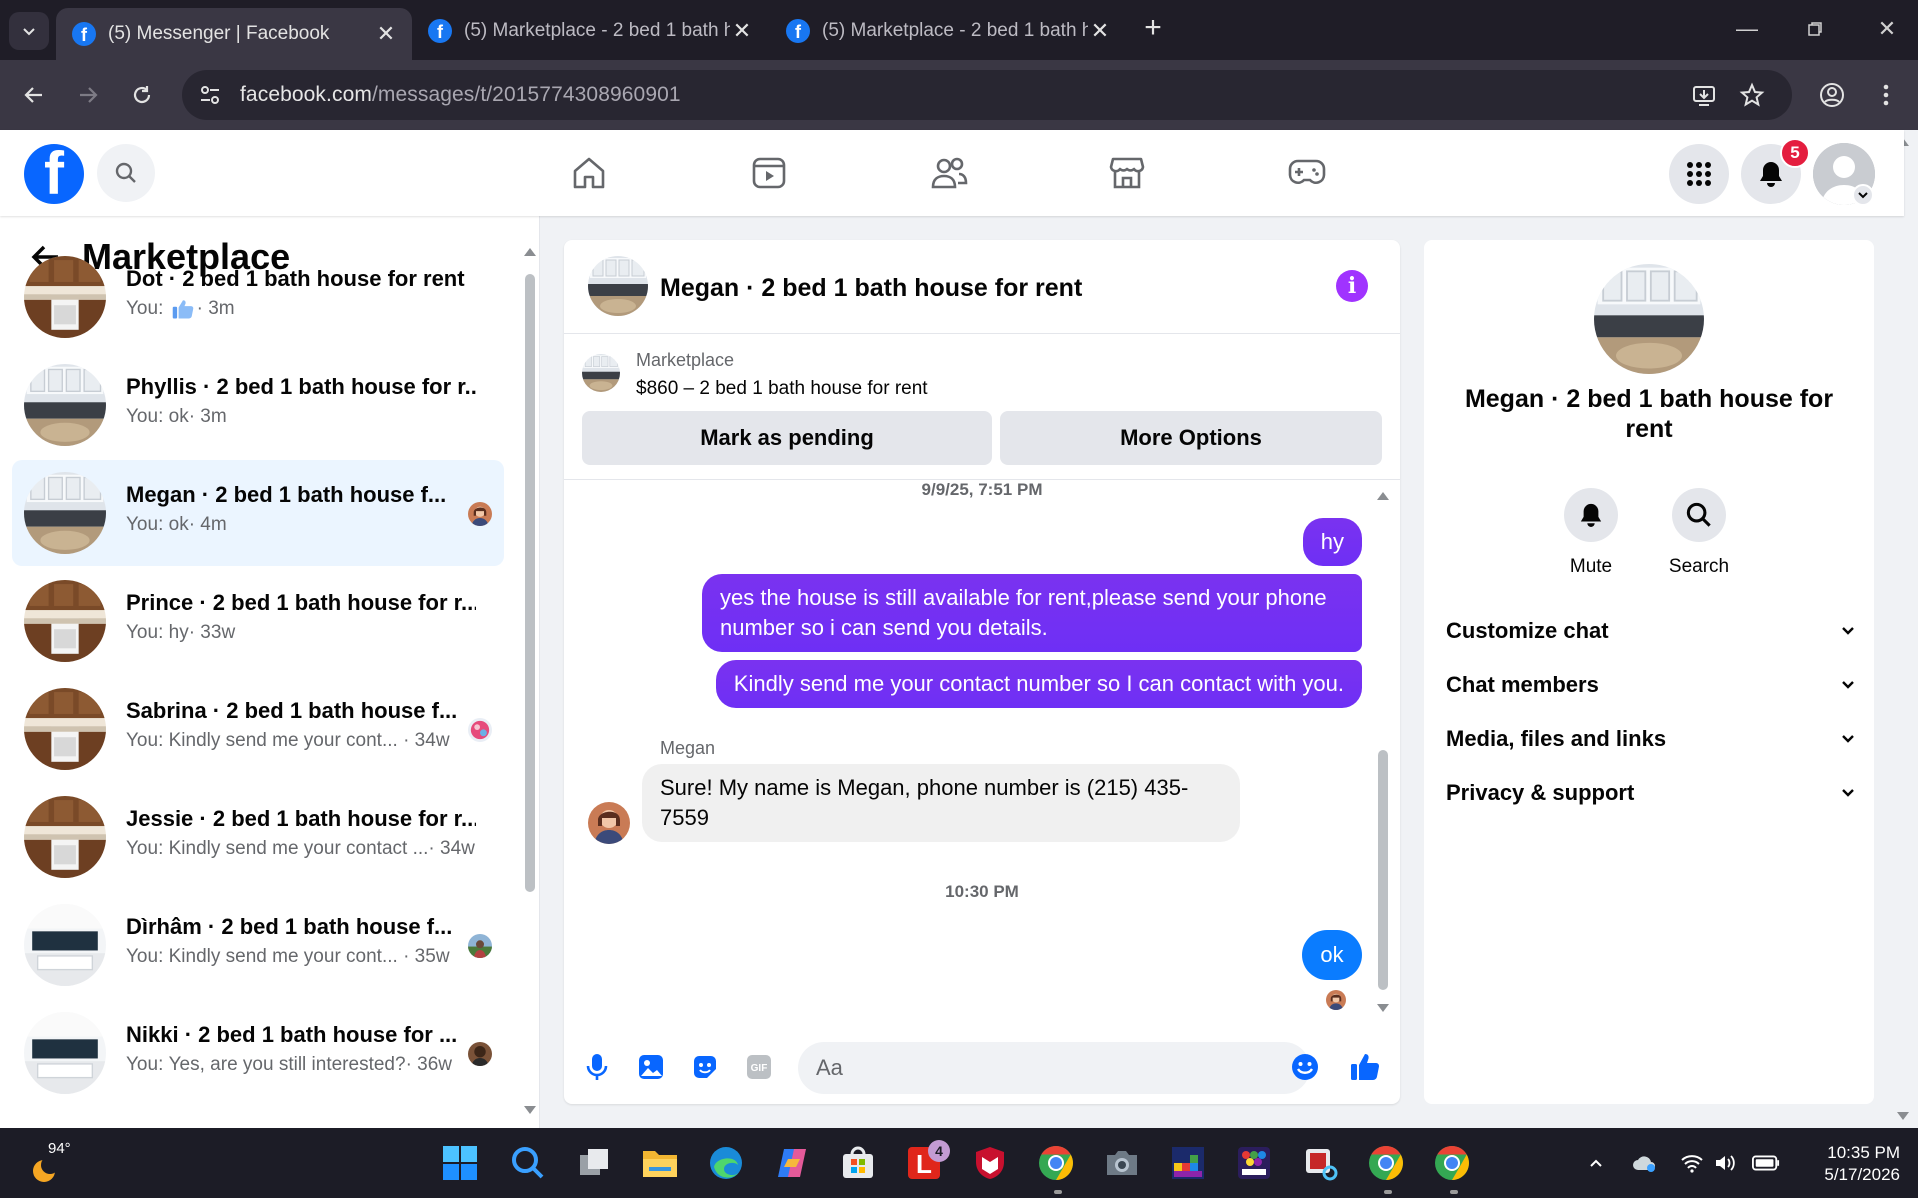 The width and height of the screenshot is (1918, 1198). I want to click on nav-friends-button, so click(949, 173).